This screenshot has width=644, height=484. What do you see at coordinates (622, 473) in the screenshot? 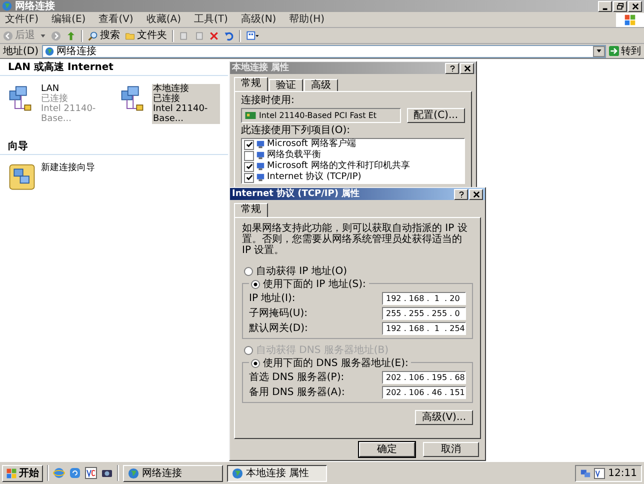
I see `clock: 12:11` at bounding box center [622, 473].